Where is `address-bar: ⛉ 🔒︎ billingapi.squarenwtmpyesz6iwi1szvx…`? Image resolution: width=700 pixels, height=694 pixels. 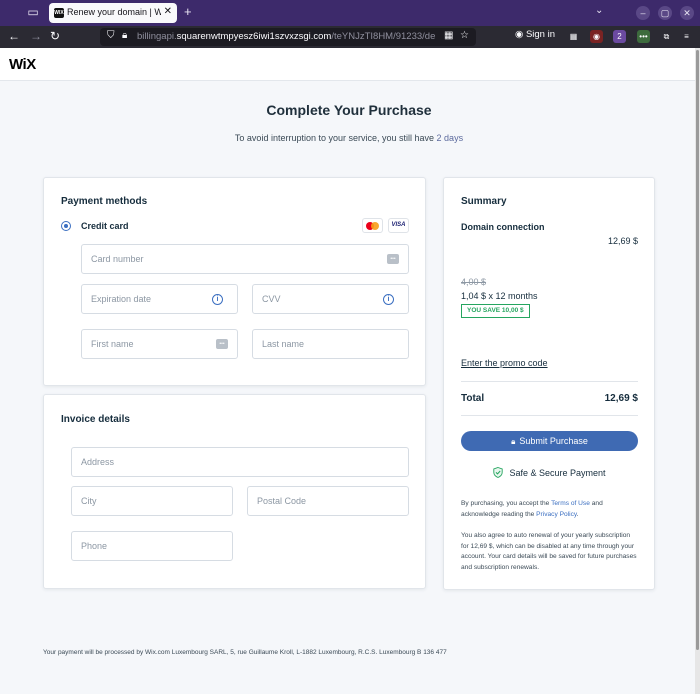
address-bar: ⛉ 🔒︎ billingapi.squarenwtmpyesz6iwi1szvx… is located at coordinates (288, 37).